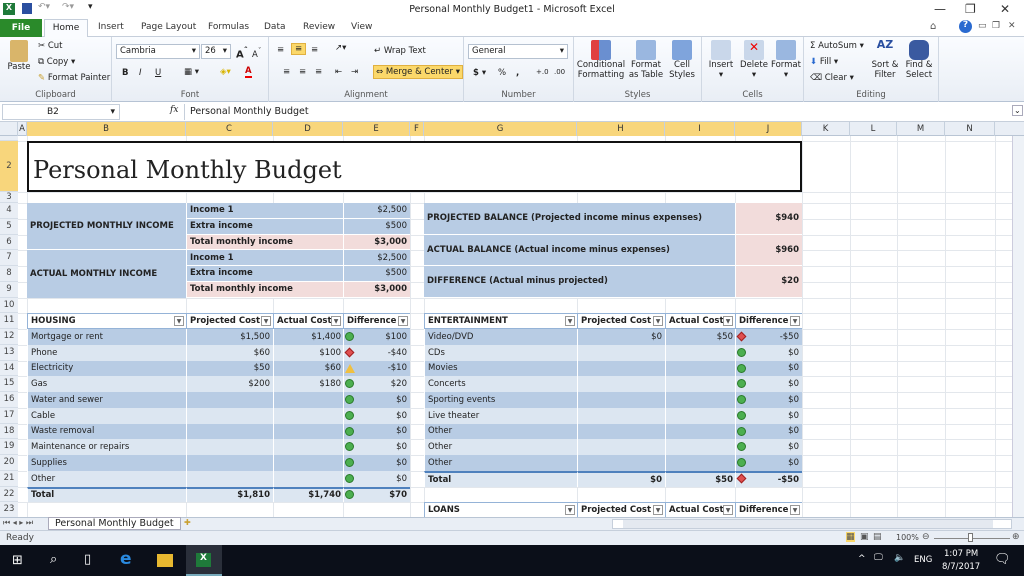 The image size is (1024, 576). What do you see at coordinates (187, 522) in the screenshot?
I see `insert-sheet-icon: ✚` at bounding box center [187, 522].